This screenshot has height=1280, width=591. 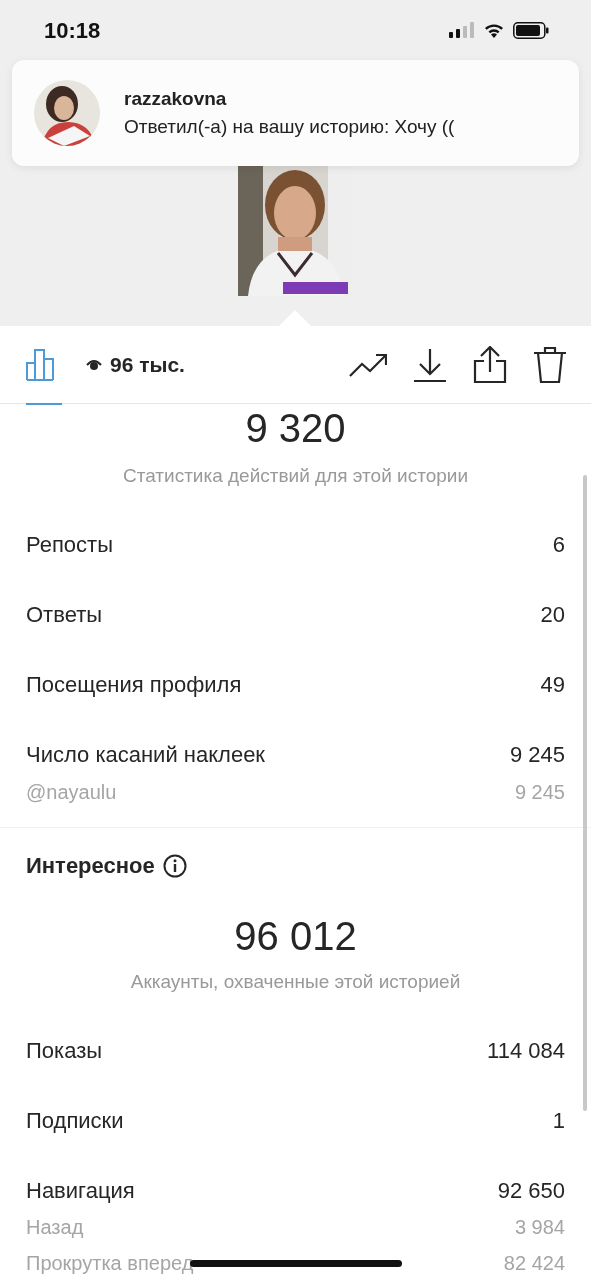 What do you see at coordinates (75, 1120) in the screenshot?
I see `main-row-label: Подписки` at bounding box center [75, 1120].